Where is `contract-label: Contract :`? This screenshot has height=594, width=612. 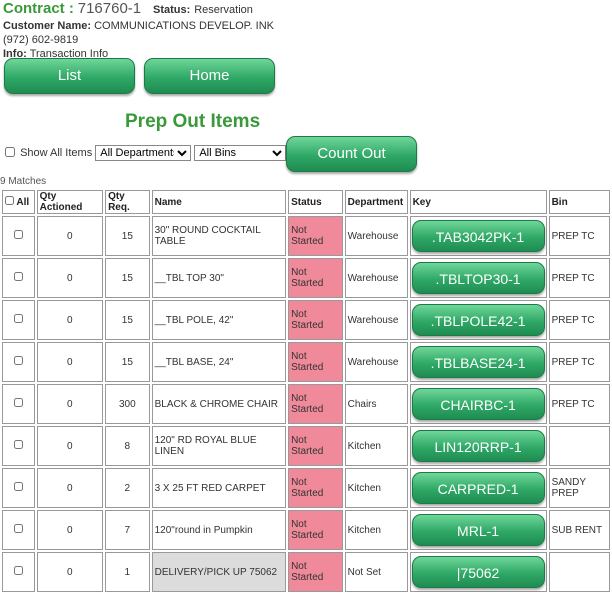 contract-label: Contract : is located at coordinates (38, 8).